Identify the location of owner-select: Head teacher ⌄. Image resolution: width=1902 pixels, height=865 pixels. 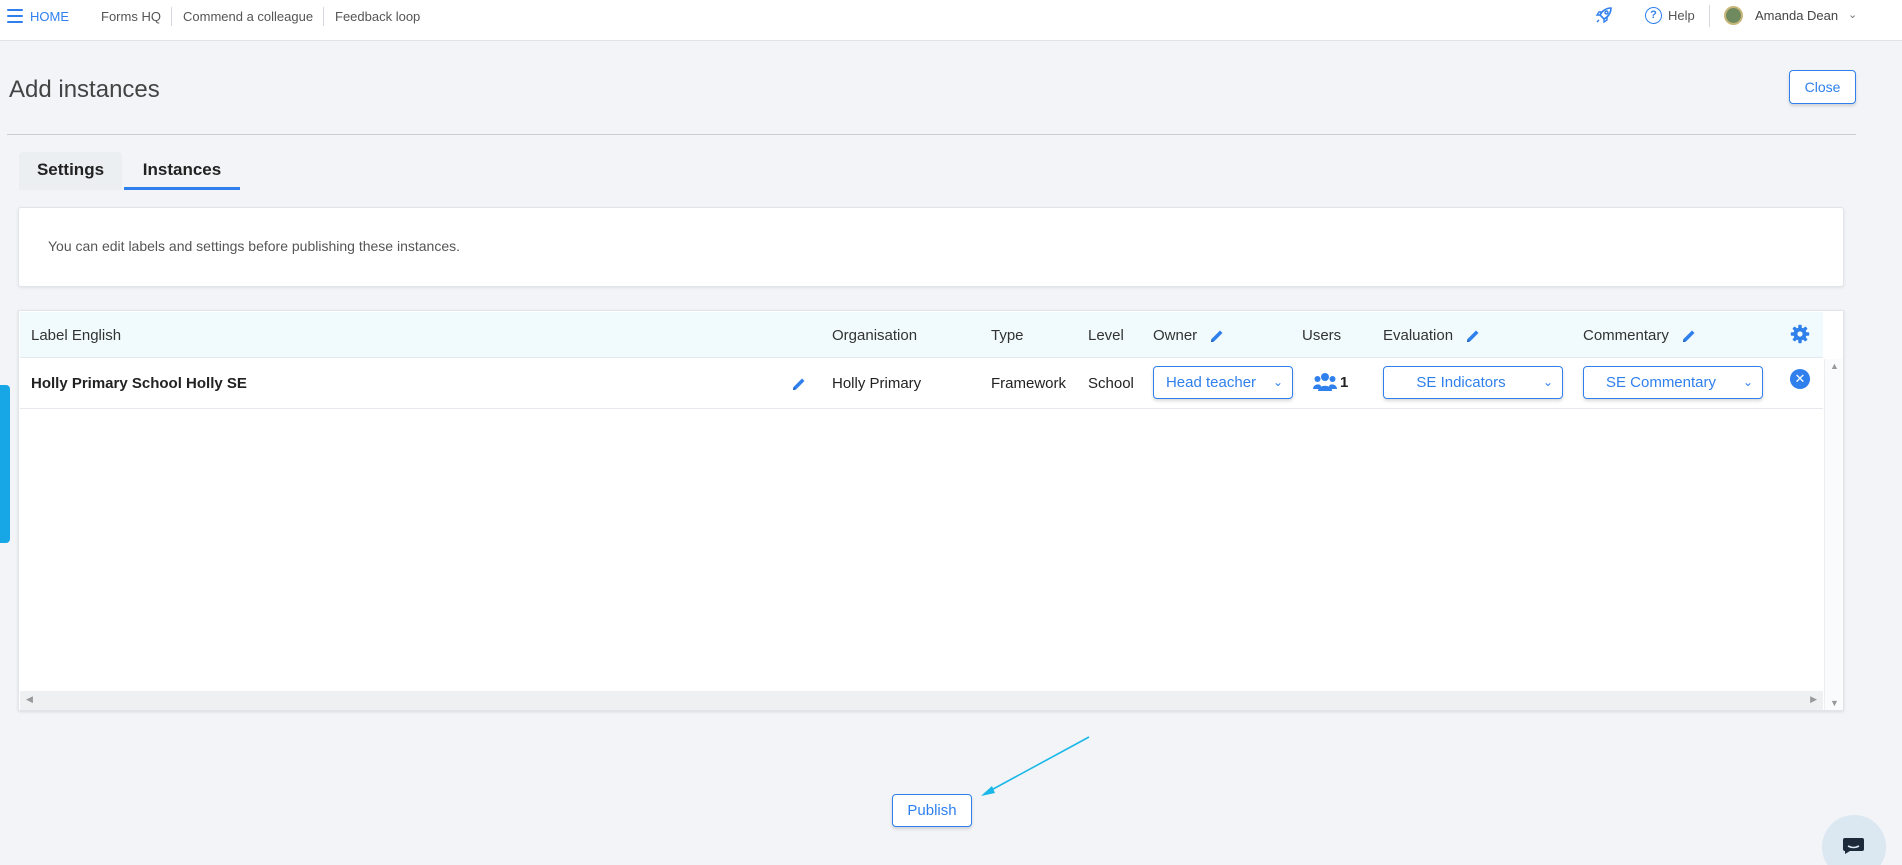
(1223, 382).